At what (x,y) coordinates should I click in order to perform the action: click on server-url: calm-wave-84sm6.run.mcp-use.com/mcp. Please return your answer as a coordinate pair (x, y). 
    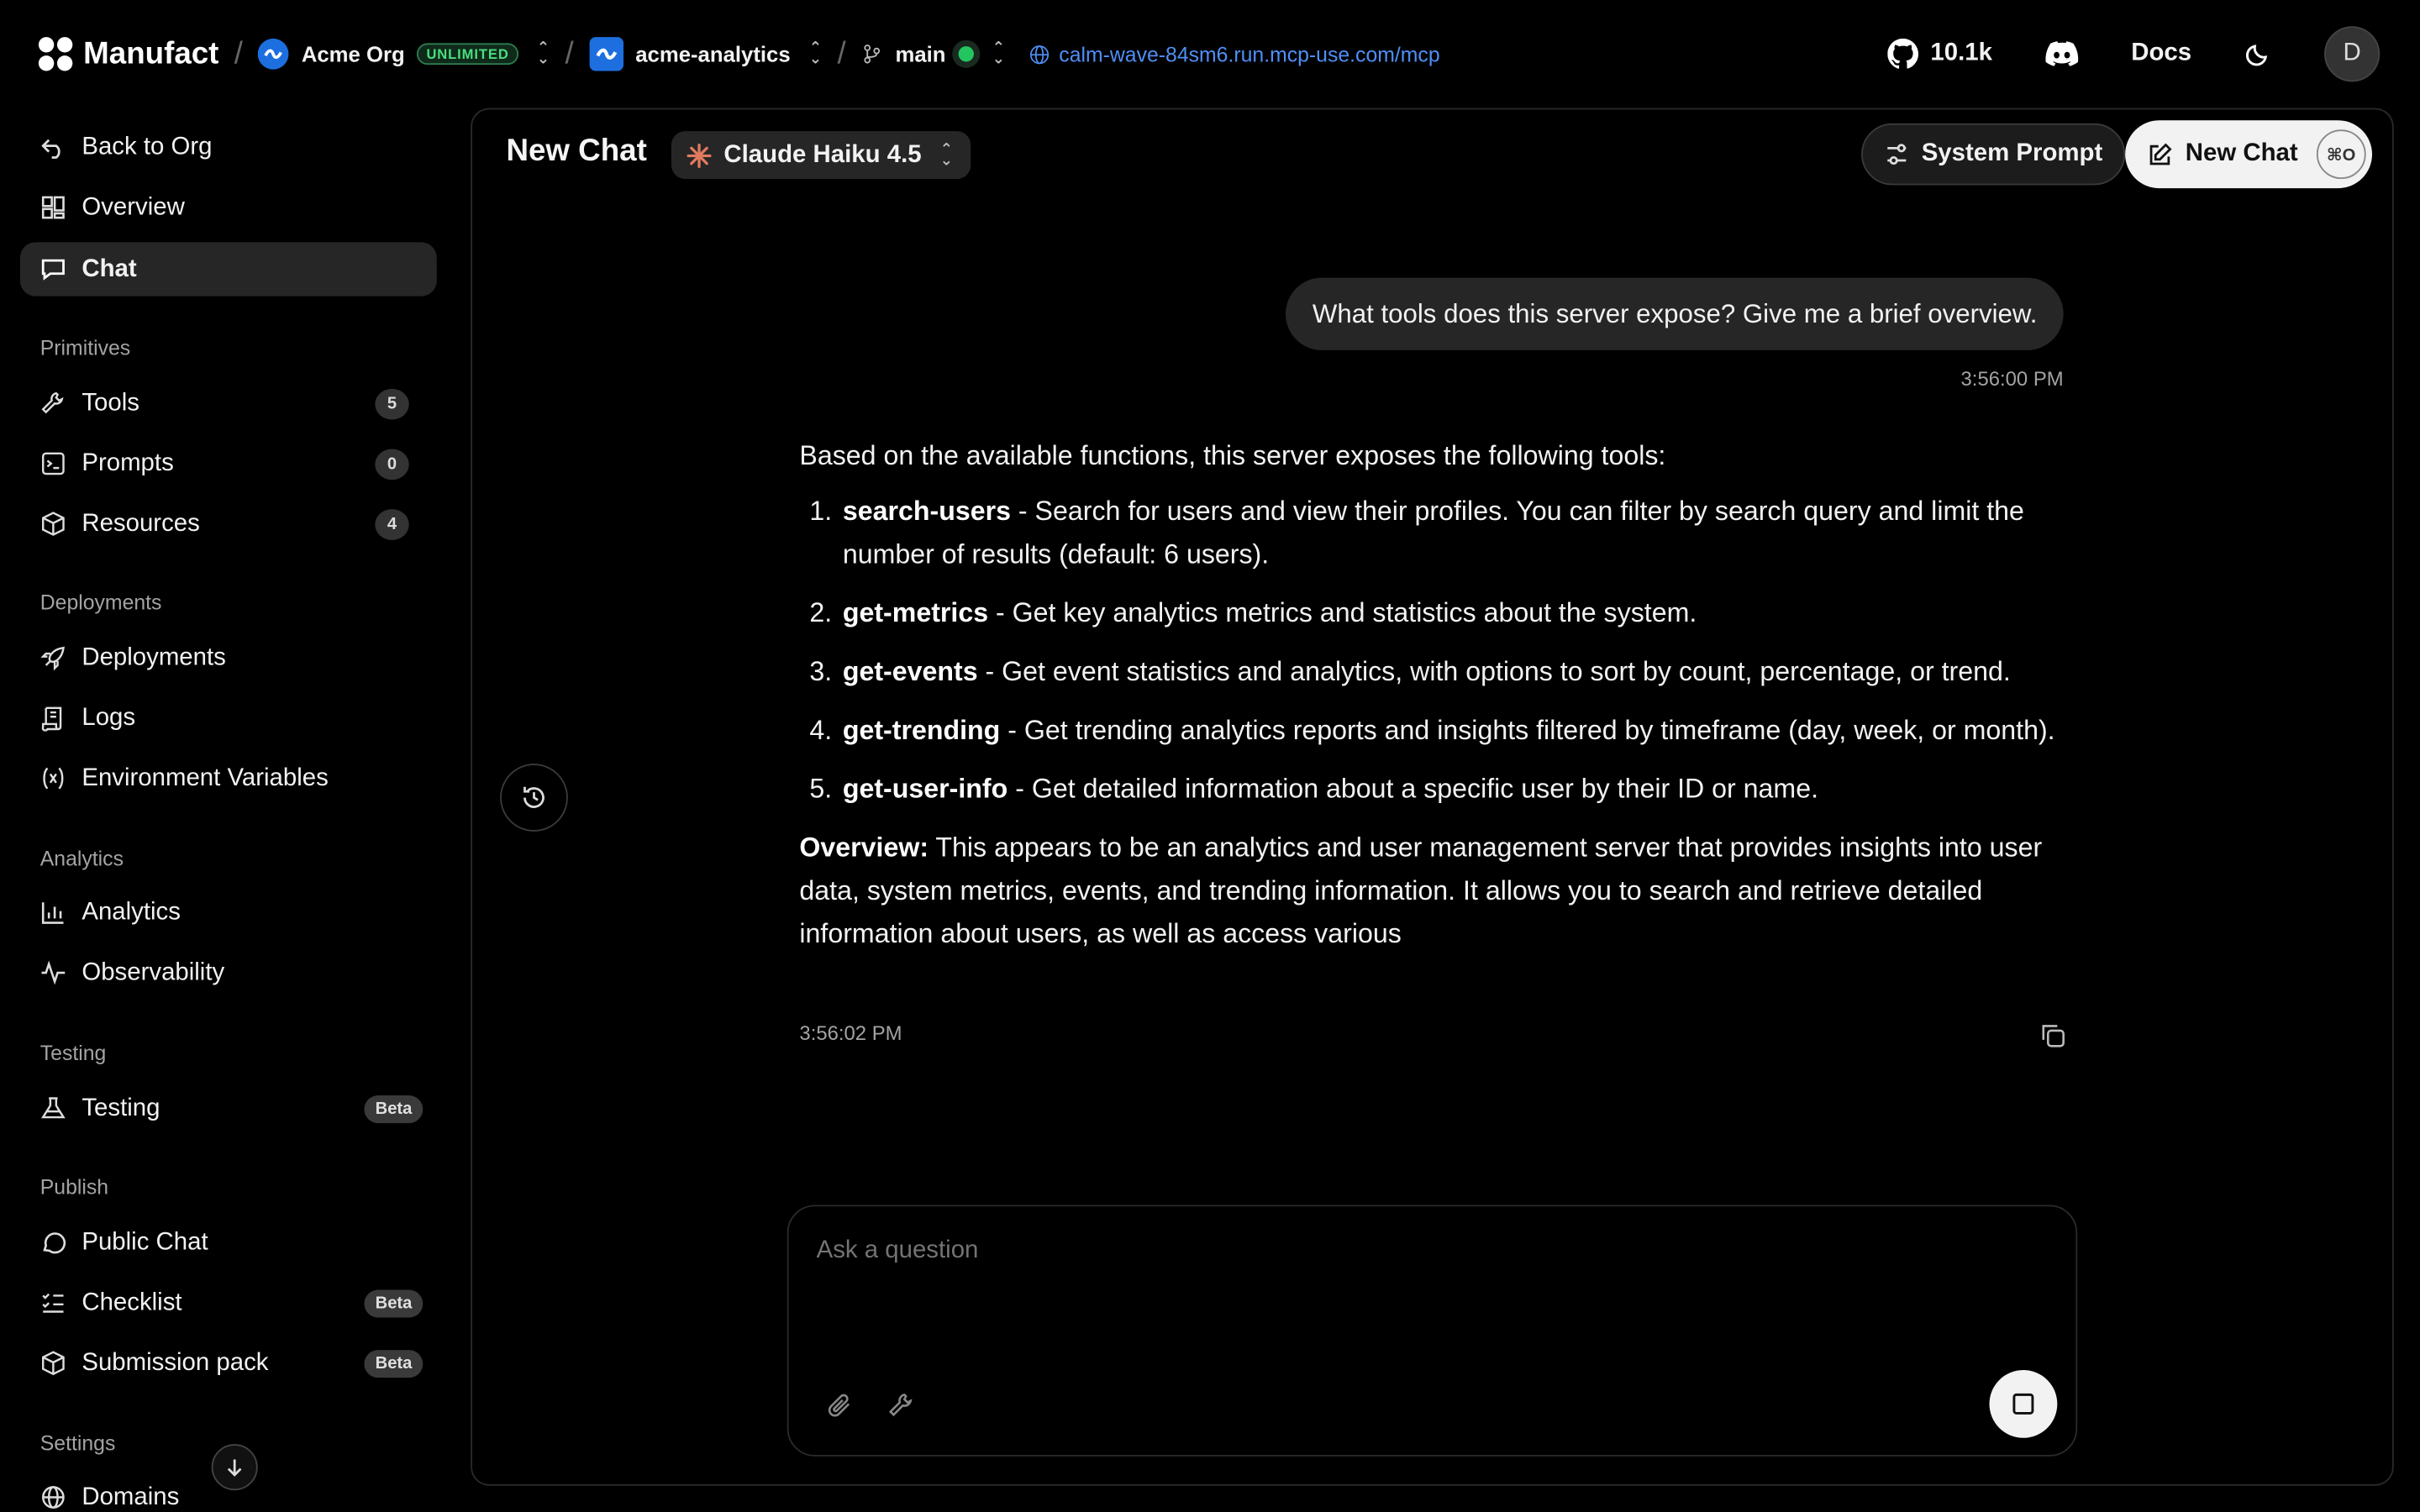
    Looking at the image, I should click on (1249, 54).